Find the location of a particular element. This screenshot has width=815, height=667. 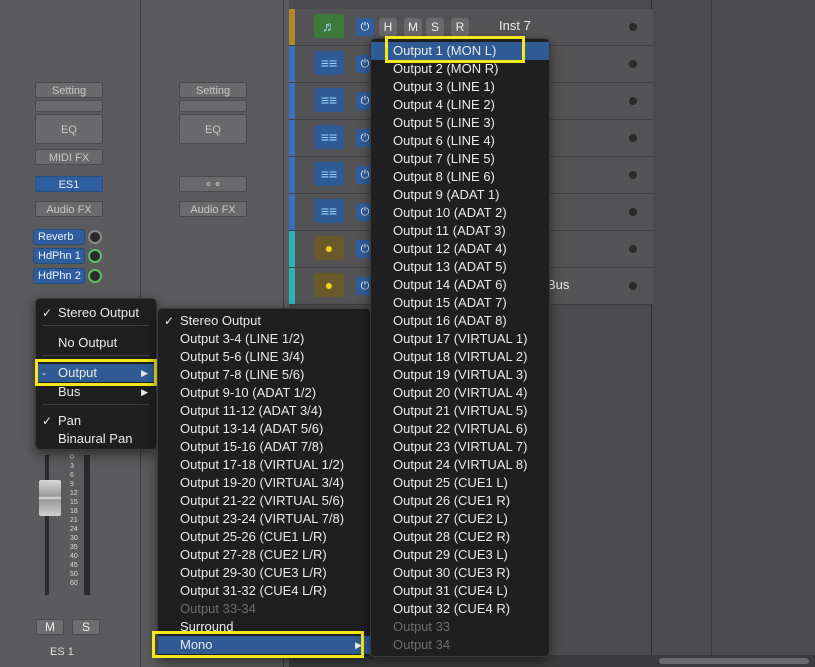

volume-fader-track is located at coordinates (47, 525).